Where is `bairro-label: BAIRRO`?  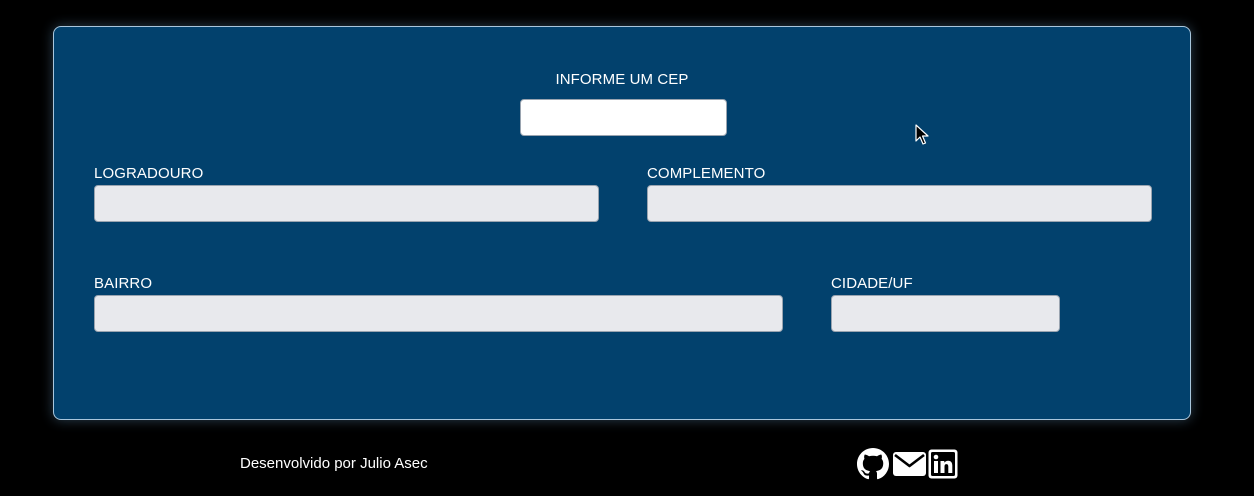 bairro-label: BAIRRO is located at coordinates (123, 283).